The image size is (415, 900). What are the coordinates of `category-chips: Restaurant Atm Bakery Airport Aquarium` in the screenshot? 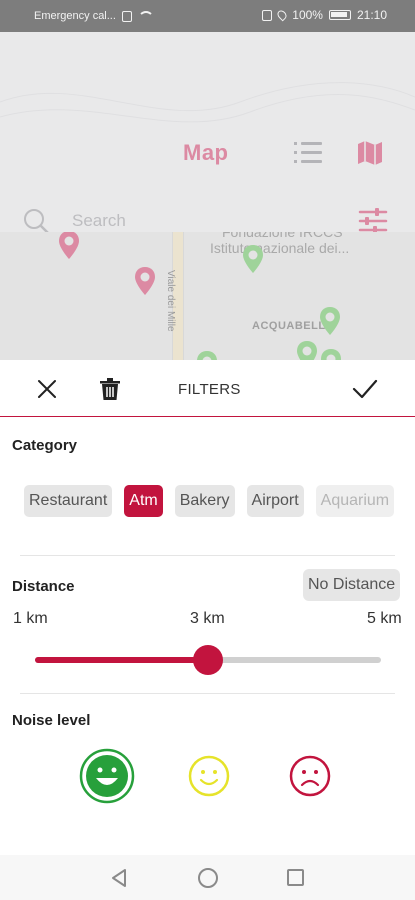 It's located at (209, 501).